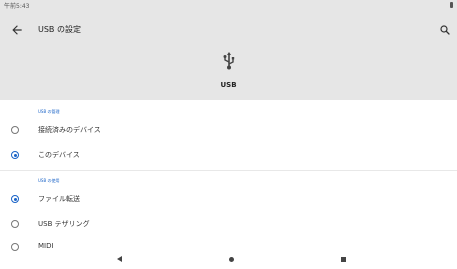  What do you see at coordinates (119, 259) in the screenshot?
I see `nav-back-icon` at bounding box center [119, 259].